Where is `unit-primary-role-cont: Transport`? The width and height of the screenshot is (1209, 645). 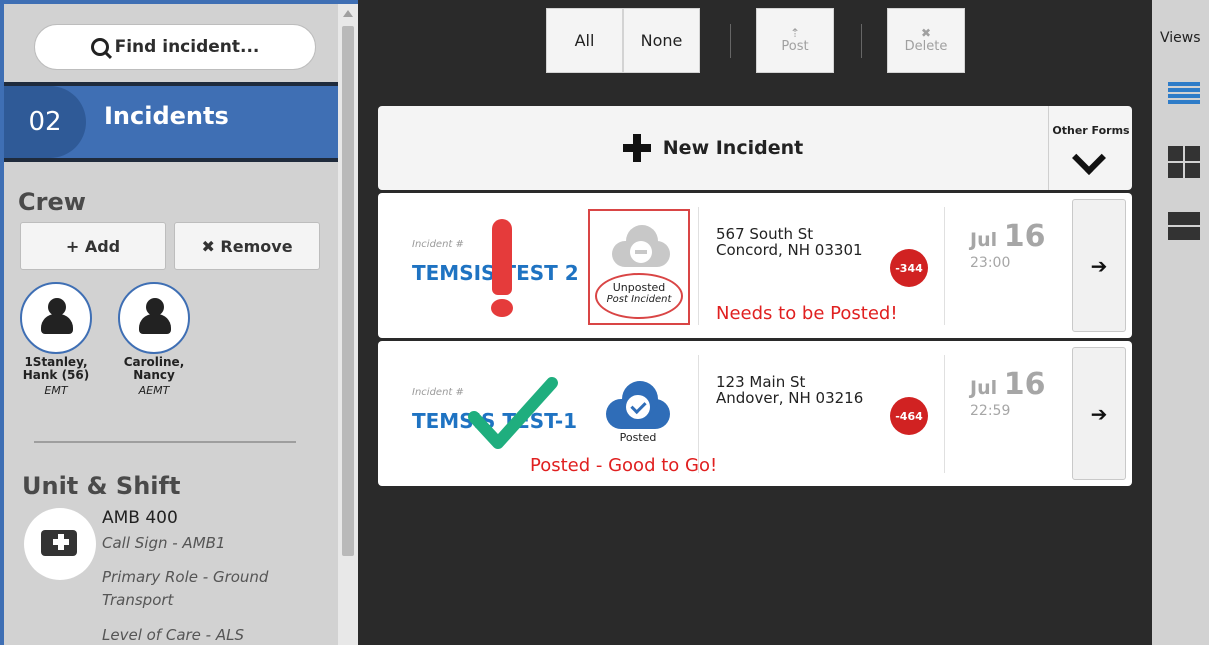
unit-primary-role-cont: Transport is located at coordinates (138, 600).